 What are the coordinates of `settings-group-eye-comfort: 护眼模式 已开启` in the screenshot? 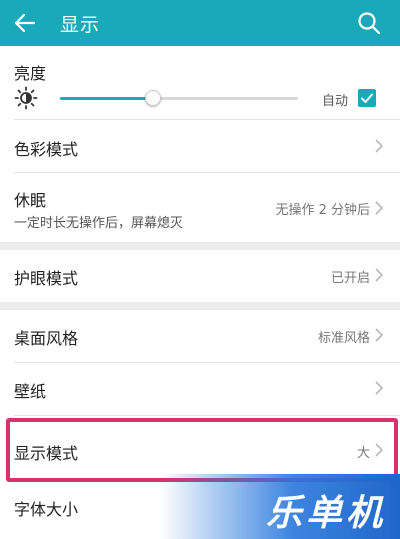 It's located at (200, 276).